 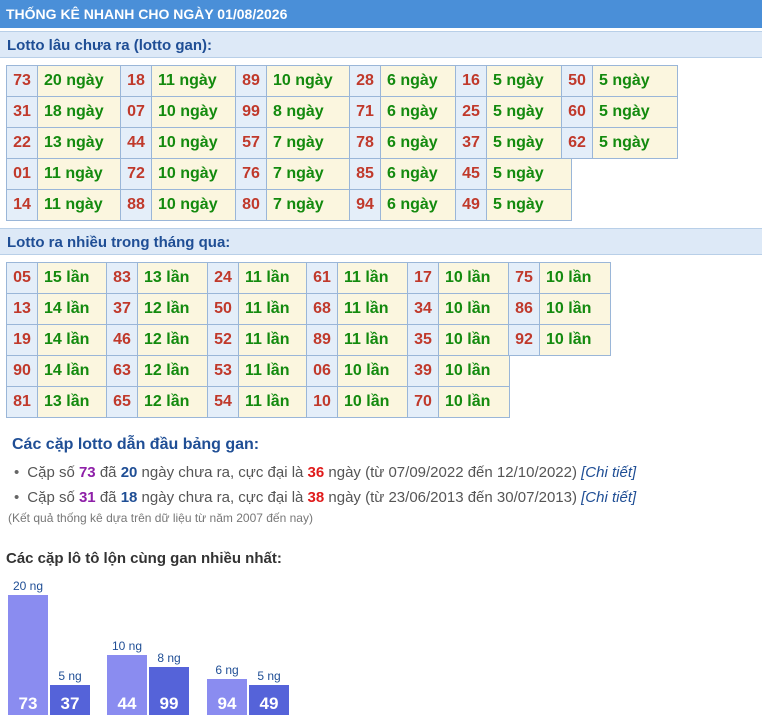 What do you see at coordinates (423, 340) in the screenshot?
I see `lotto-number: 35` at bounding box center [423, 340].